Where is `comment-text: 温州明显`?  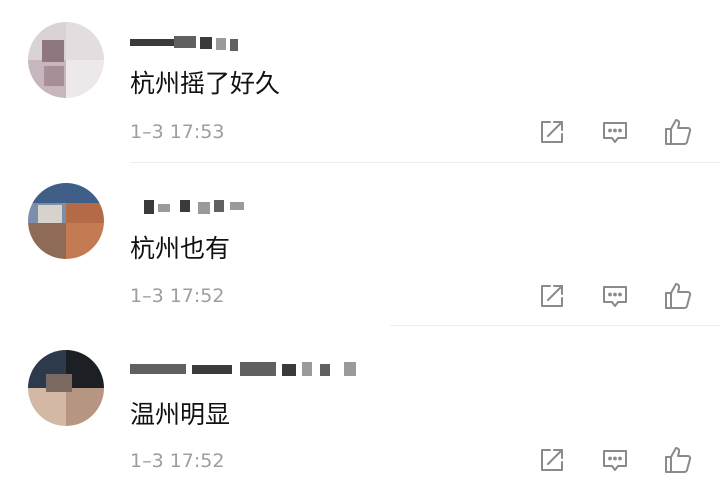
comment-text: 温州明显 is located at coordinates (180, 414).